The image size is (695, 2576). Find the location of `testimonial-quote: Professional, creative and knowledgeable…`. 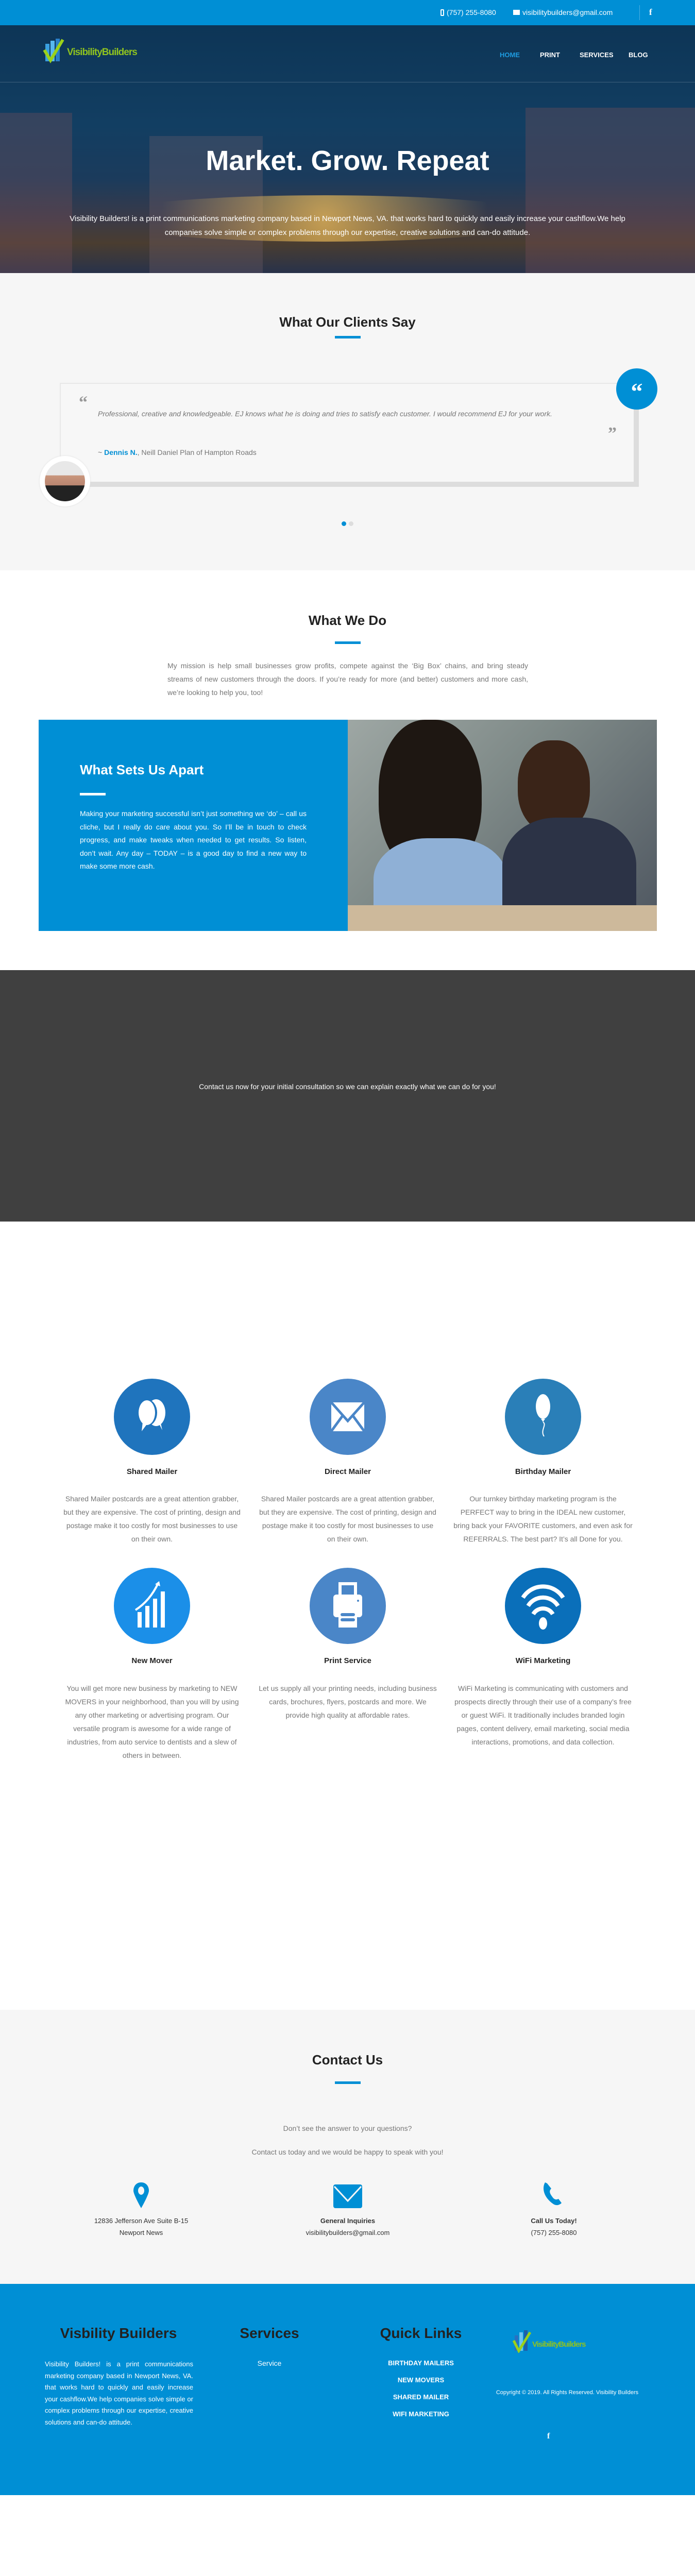

testimonial-quote: Professional, creative and knowledgeable… is located at coordinates (325, 414).